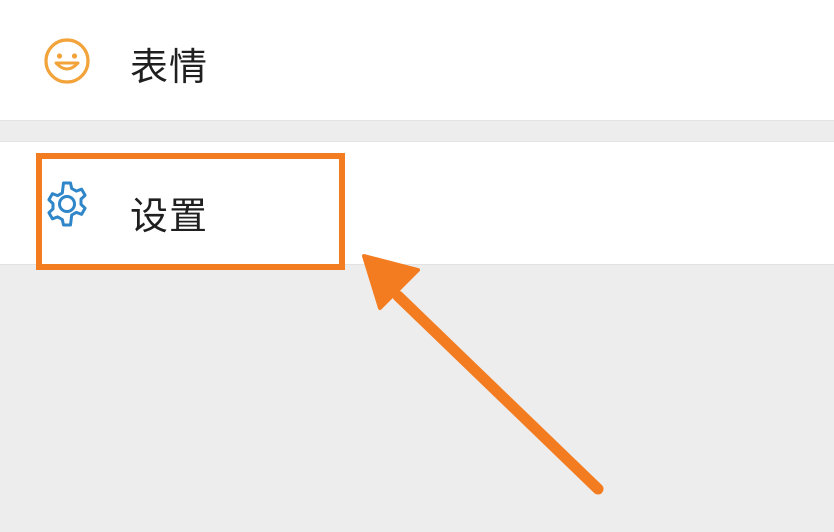 The width and height of the screenshot is (834, 532). I want to click on menu-item-emoji-label: 表情, so click(169, 67).